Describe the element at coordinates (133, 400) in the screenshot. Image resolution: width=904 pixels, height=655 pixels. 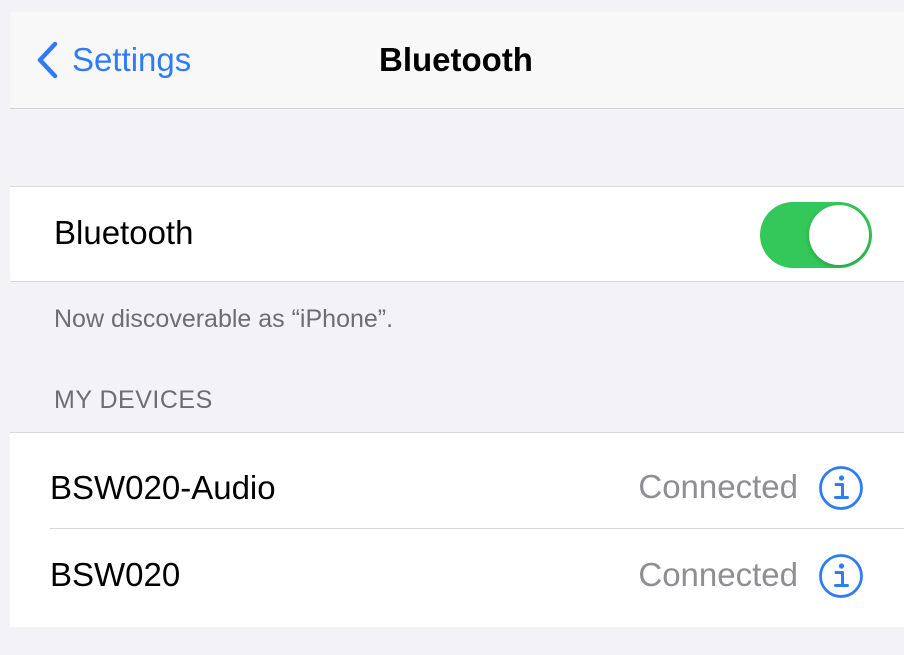
I see `my-devices-header: MY DEVICES` at that location.